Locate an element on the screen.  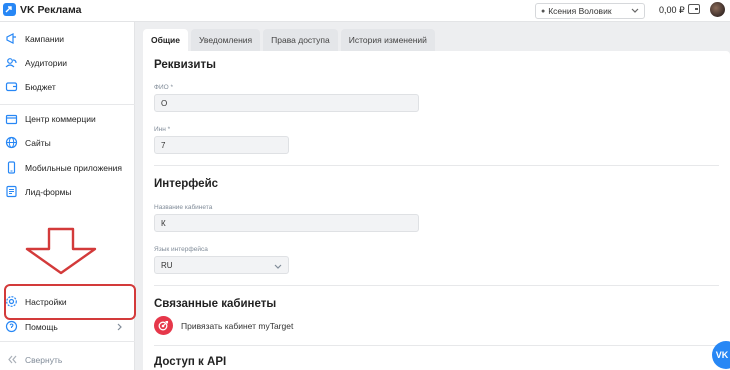
account-name: Ксения Воловик is located at coordinates (580, 11).